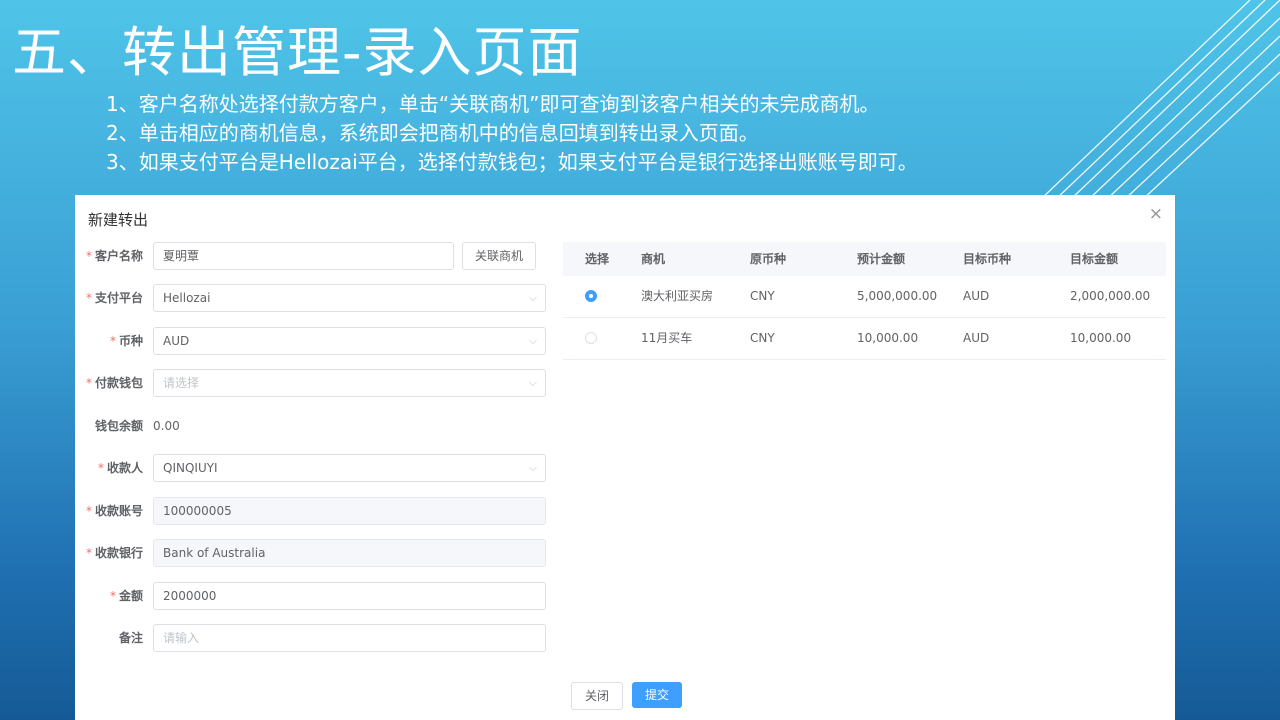 The width and height of the screenshot is (1280, 720). I want to click on amount-label-text: 金额, so click(130, 596).